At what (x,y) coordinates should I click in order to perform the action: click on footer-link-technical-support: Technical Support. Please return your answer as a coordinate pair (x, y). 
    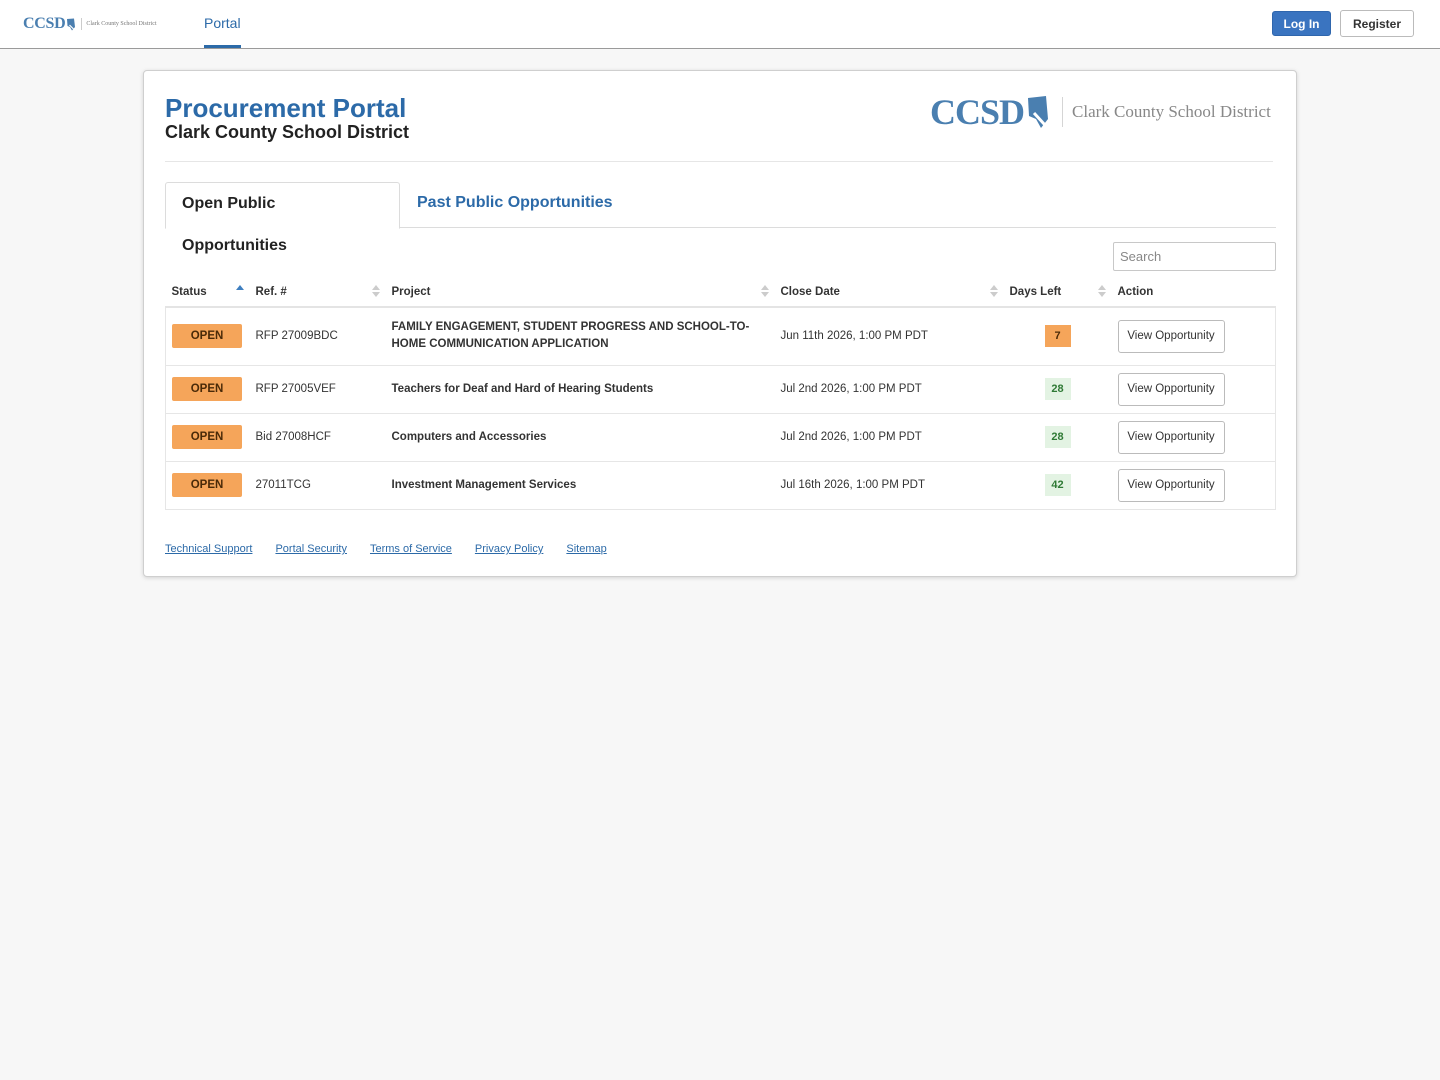
    Looking at the image, I should click on (208, 549).